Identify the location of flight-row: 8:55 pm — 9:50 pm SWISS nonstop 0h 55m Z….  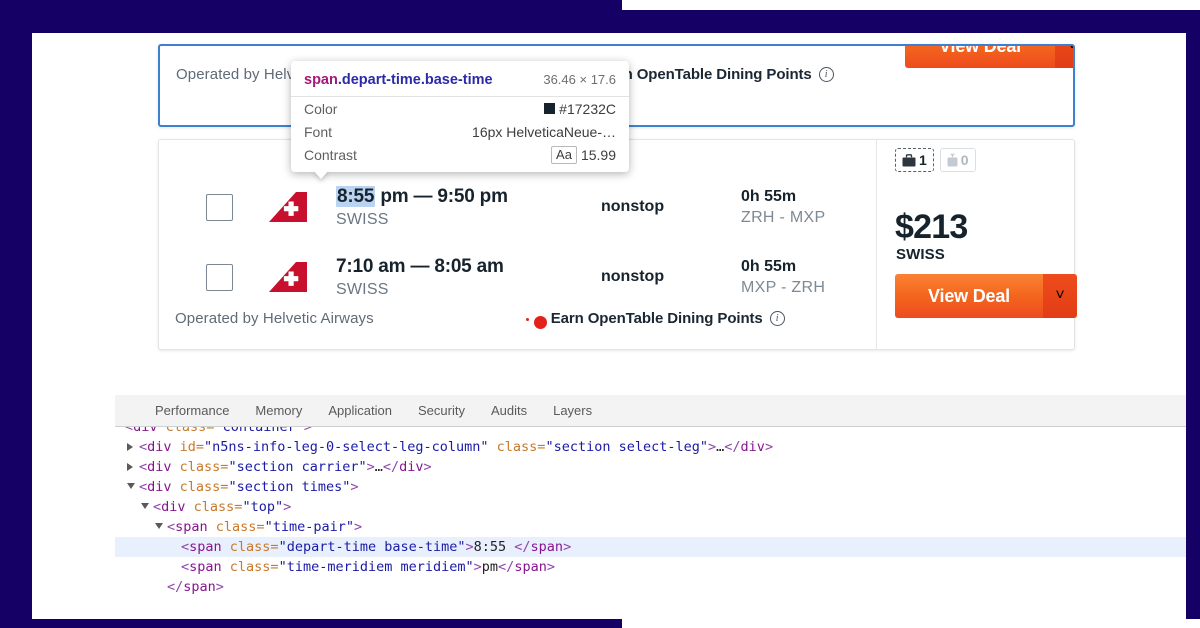
(525, 207).